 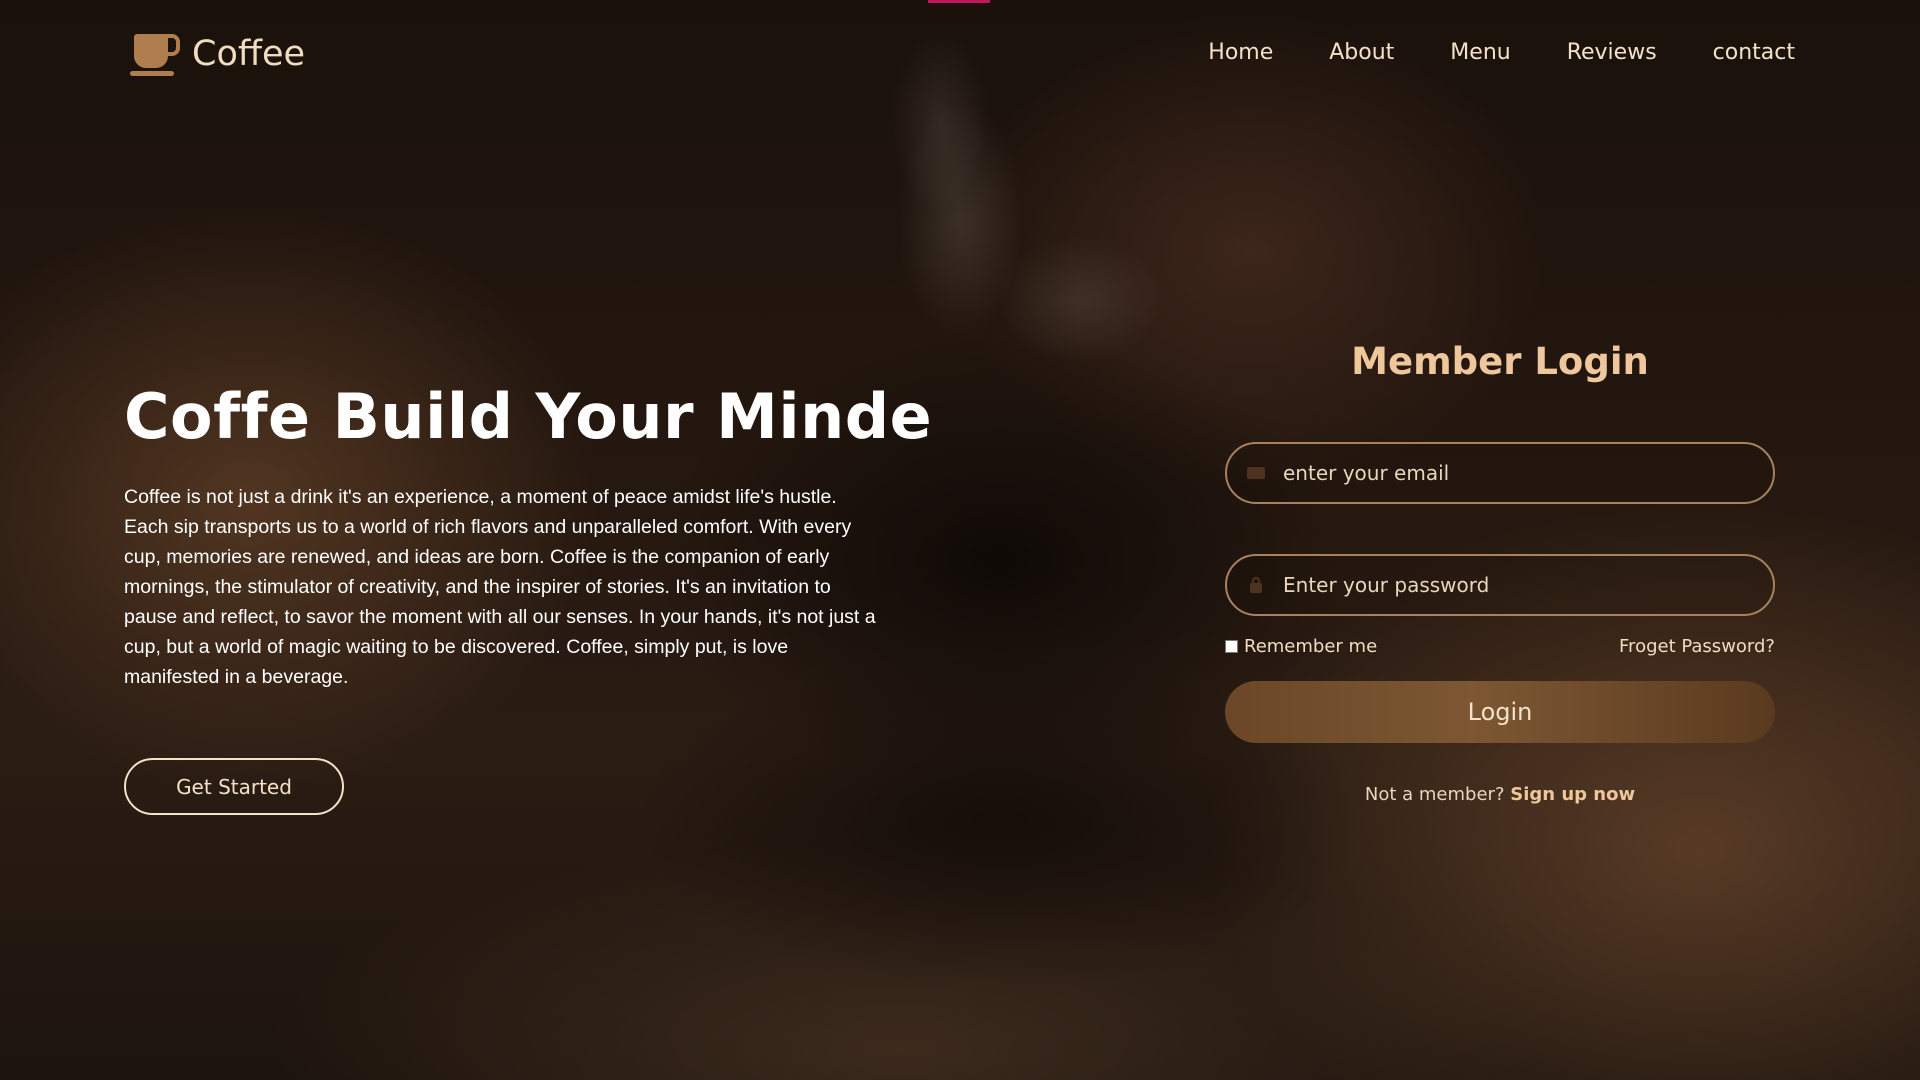 What do you see at coordinates (1500, 361) in the screenshot?
I see `login-title: Member Login` at bounding box center [1500, 361].